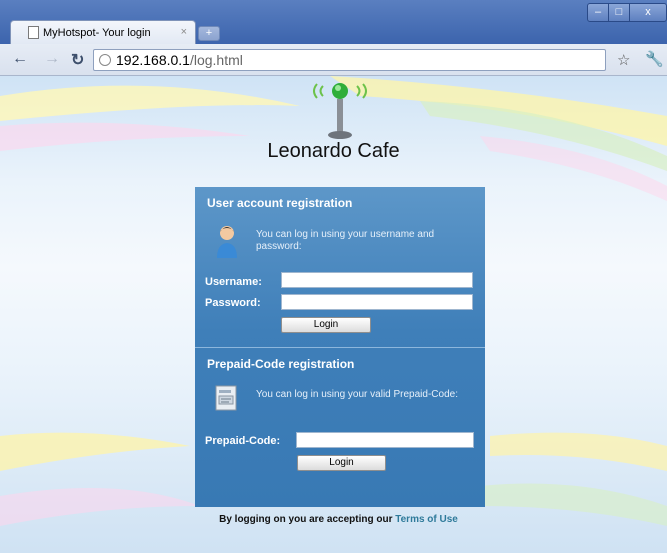 This screenshot has height=553, width=667. I want to click on prepaid-code-label: Prepaid-Code:, so click(243, 441).